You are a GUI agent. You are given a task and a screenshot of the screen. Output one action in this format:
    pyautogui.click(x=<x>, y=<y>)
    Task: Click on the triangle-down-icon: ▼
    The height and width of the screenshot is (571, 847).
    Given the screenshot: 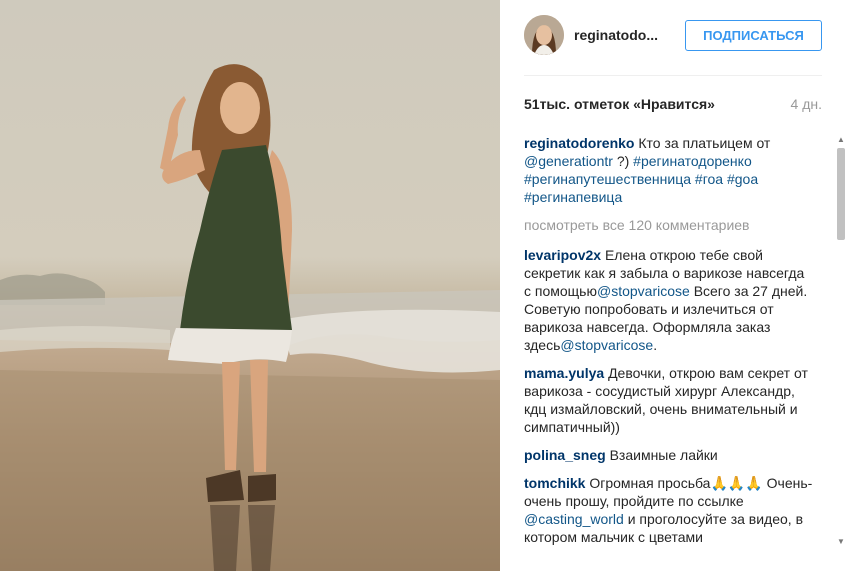 What is the action you would take?
    pyautogui.click(x=841, y=542)
    